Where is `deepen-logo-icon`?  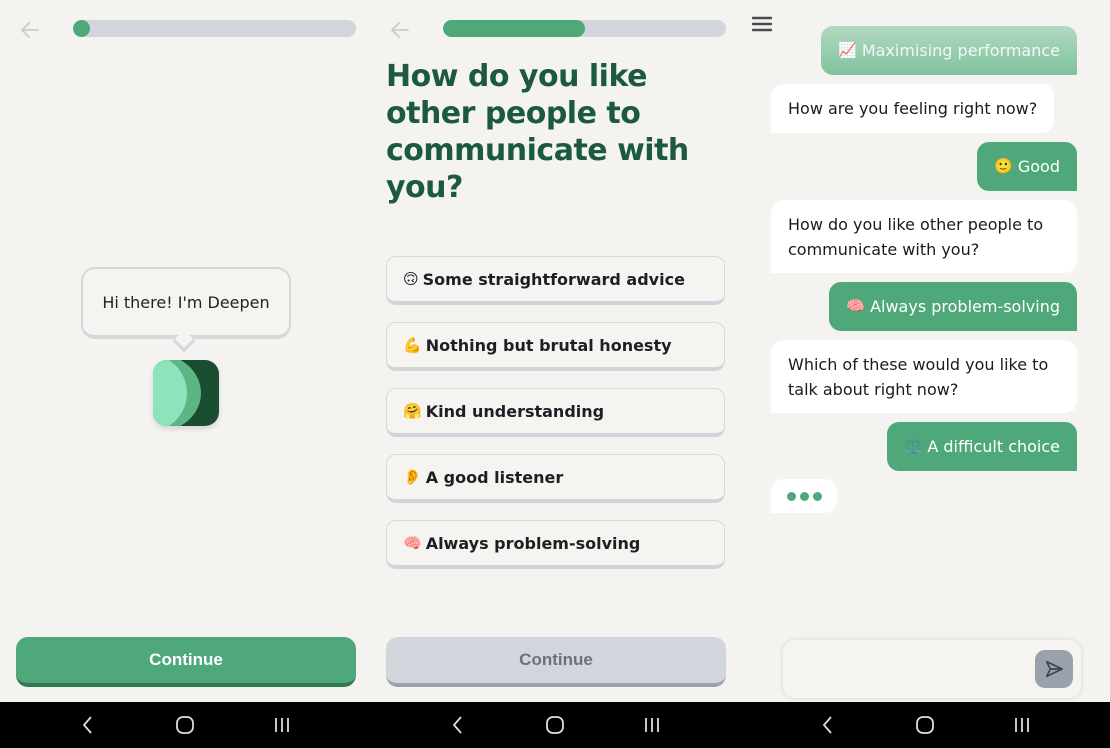
deepen-logo-icon is located at coordinates (186, 393).